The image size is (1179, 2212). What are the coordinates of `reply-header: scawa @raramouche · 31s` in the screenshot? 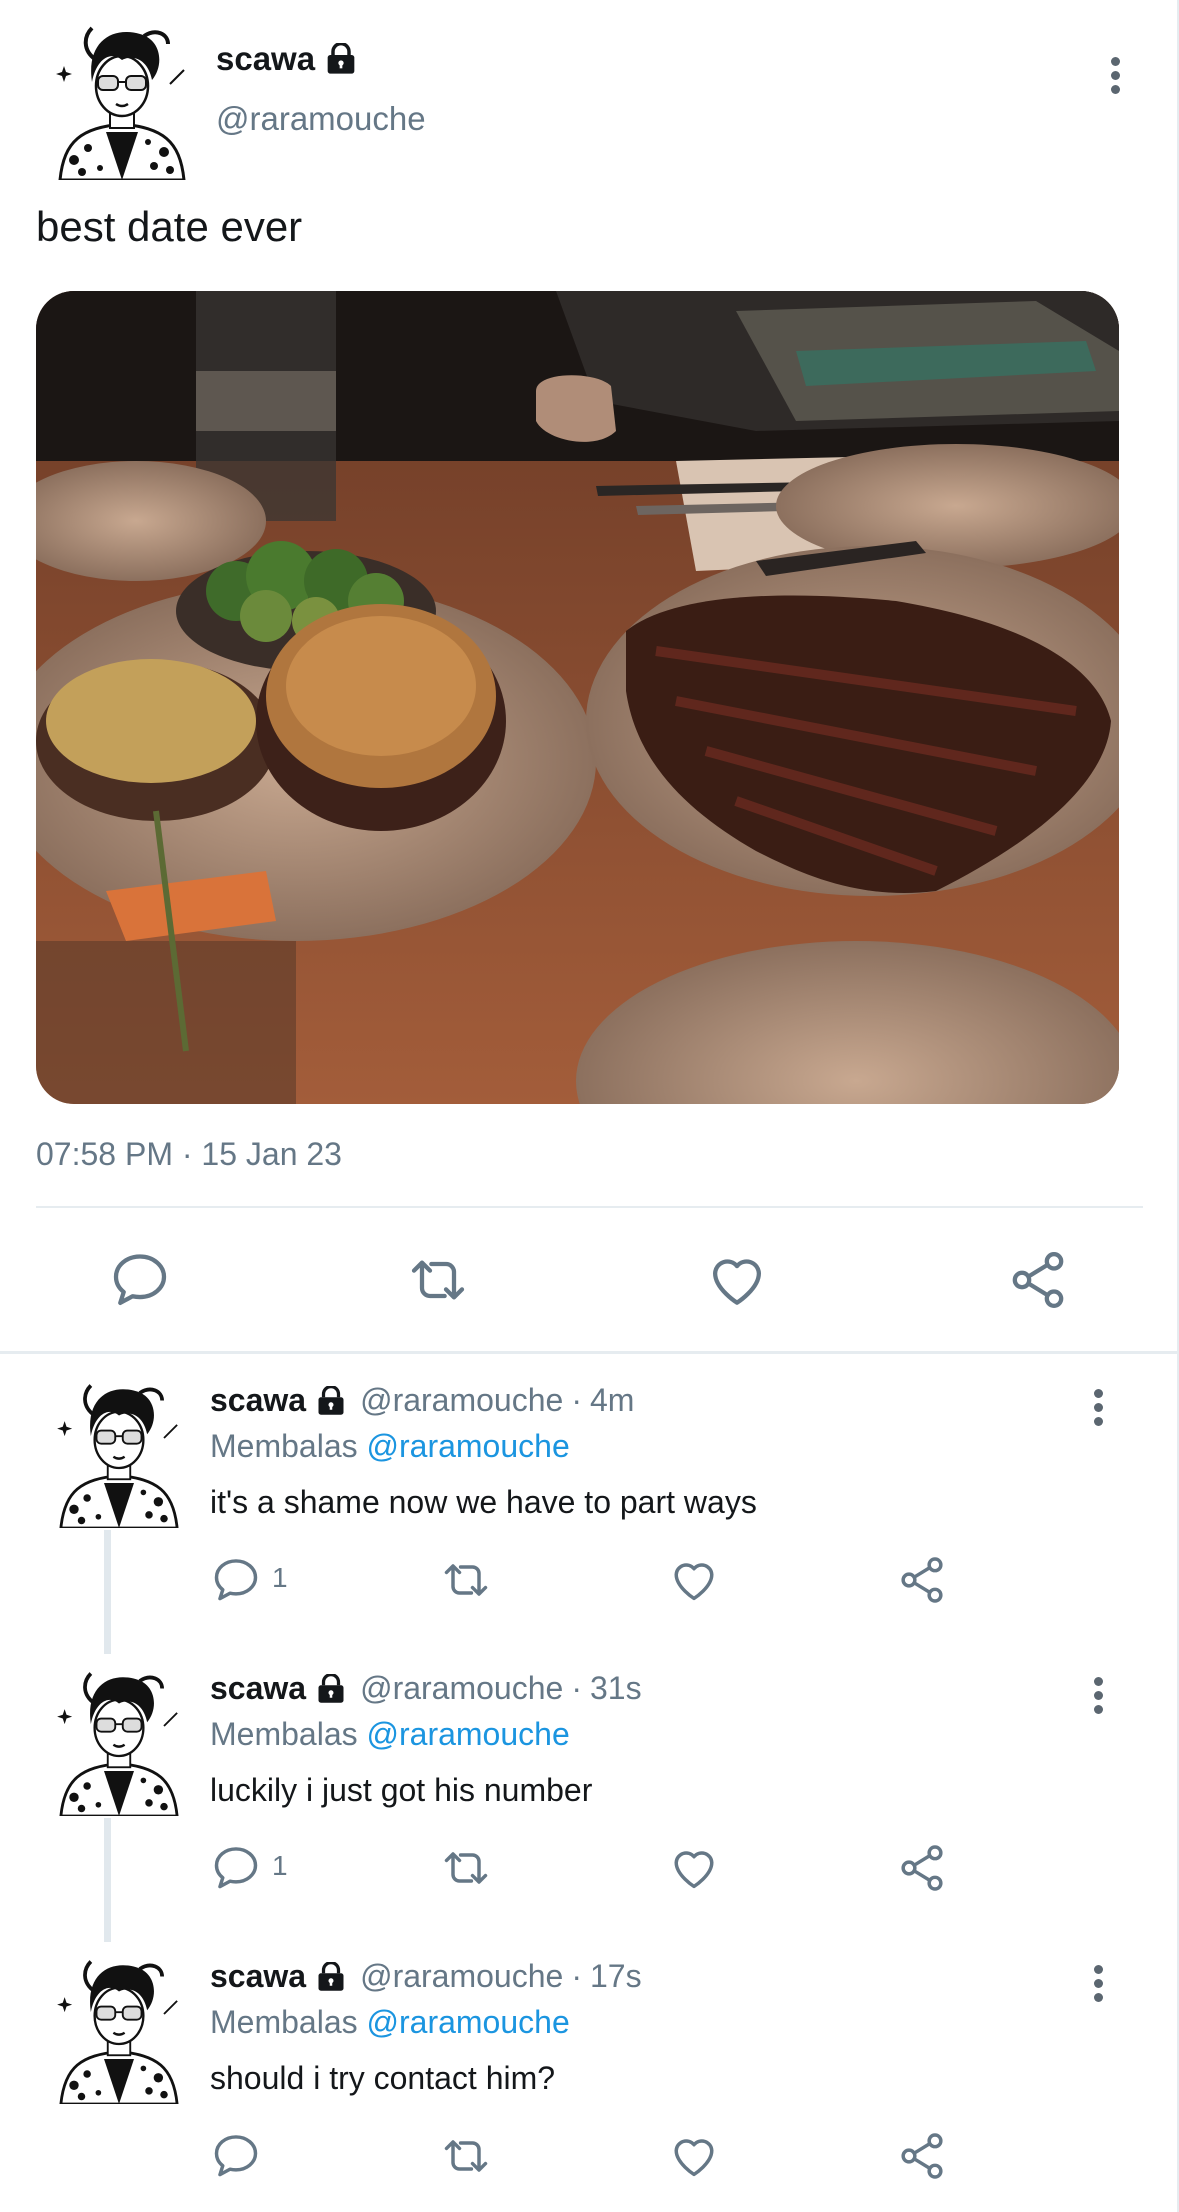 It's located at (426, 1688).